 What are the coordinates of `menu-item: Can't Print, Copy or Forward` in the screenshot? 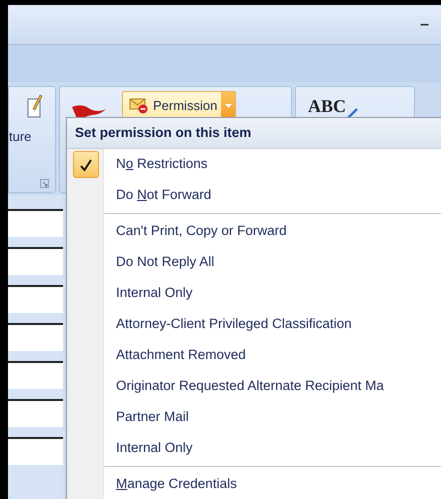 It's located at (195, 231).